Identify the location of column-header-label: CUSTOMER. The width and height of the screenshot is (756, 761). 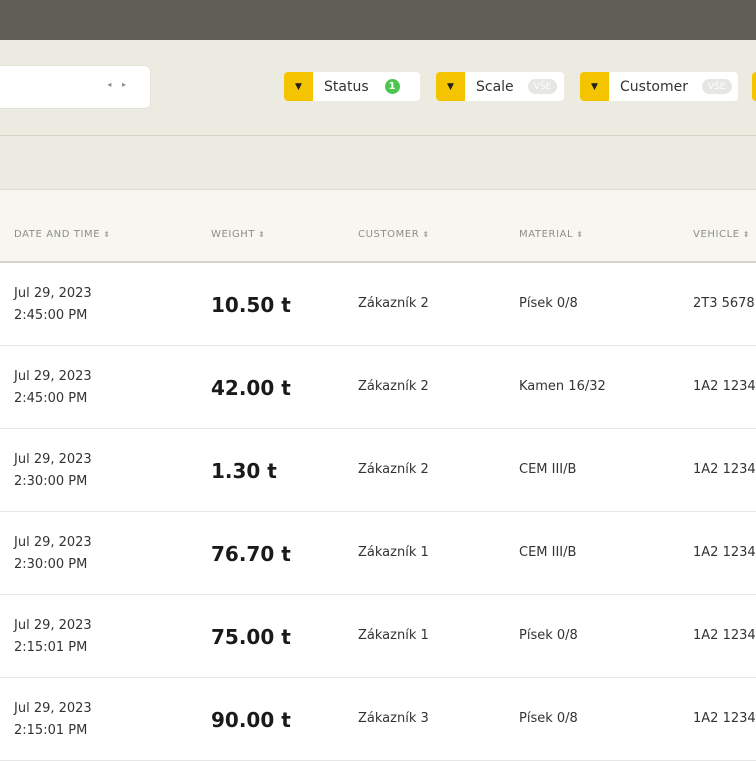
(389, 234).